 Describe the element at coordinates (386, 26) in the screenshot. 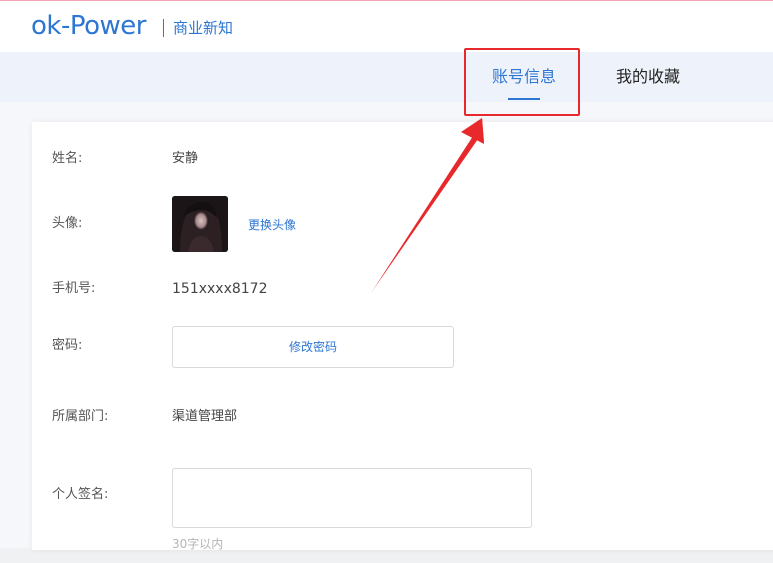

I see `site-header: ok-Power 商业新知` at that location.